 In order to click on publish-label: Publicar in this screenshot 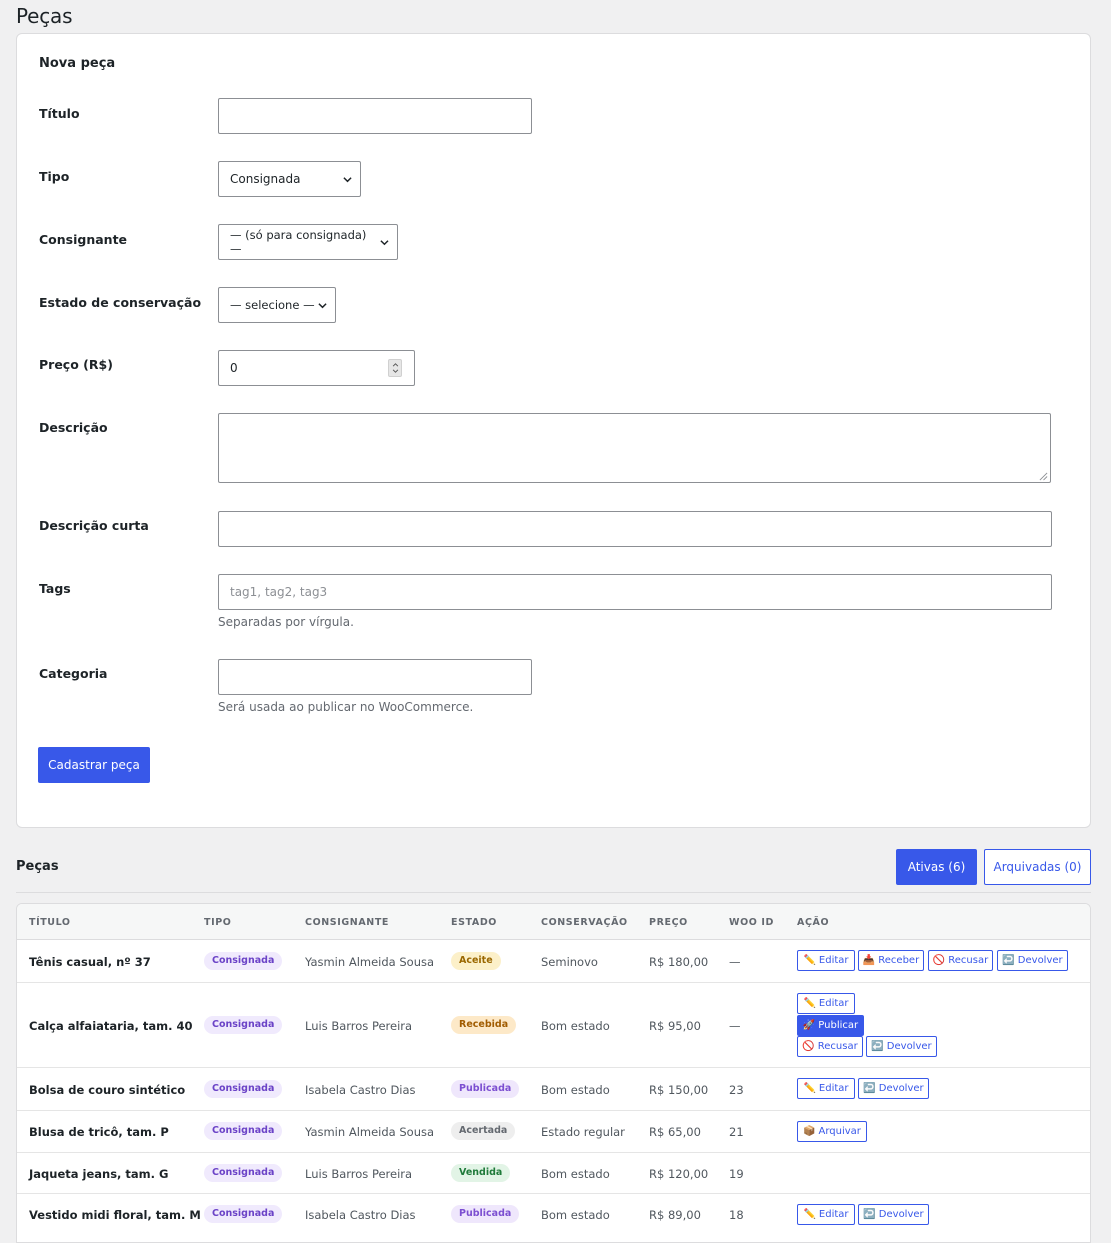, I will do `click(838, 1025)`.